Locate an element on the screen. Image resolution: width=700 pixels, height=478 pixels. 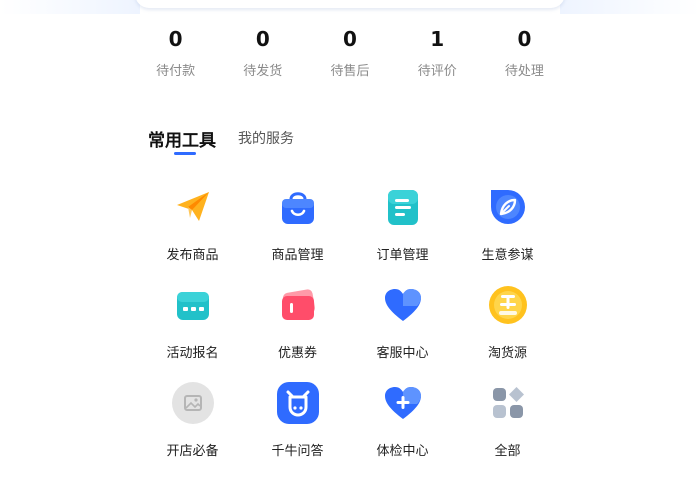
order-status-pending-review: 1 待评价 is located at coordinates (437, 55).